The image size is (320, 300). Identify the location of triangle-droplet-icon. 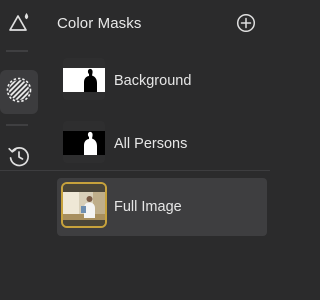
(19, 24).